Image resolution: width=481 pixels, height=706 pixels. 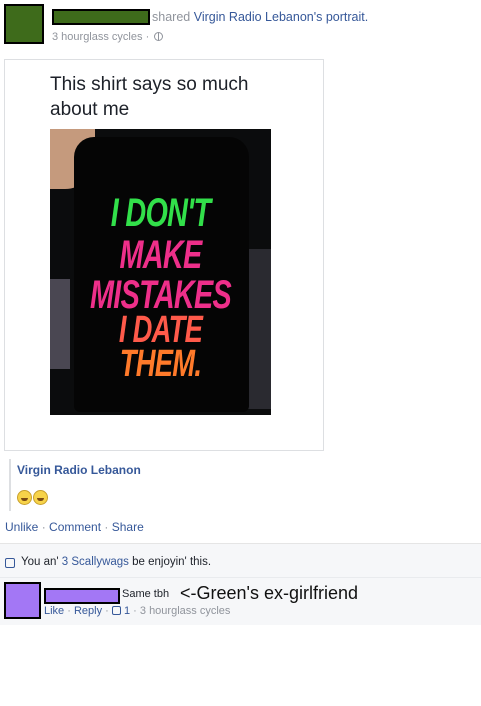 I want to click on likes-summary: You an' 3 Scallywags be enjoyin' this., so click(x=116, y=562).